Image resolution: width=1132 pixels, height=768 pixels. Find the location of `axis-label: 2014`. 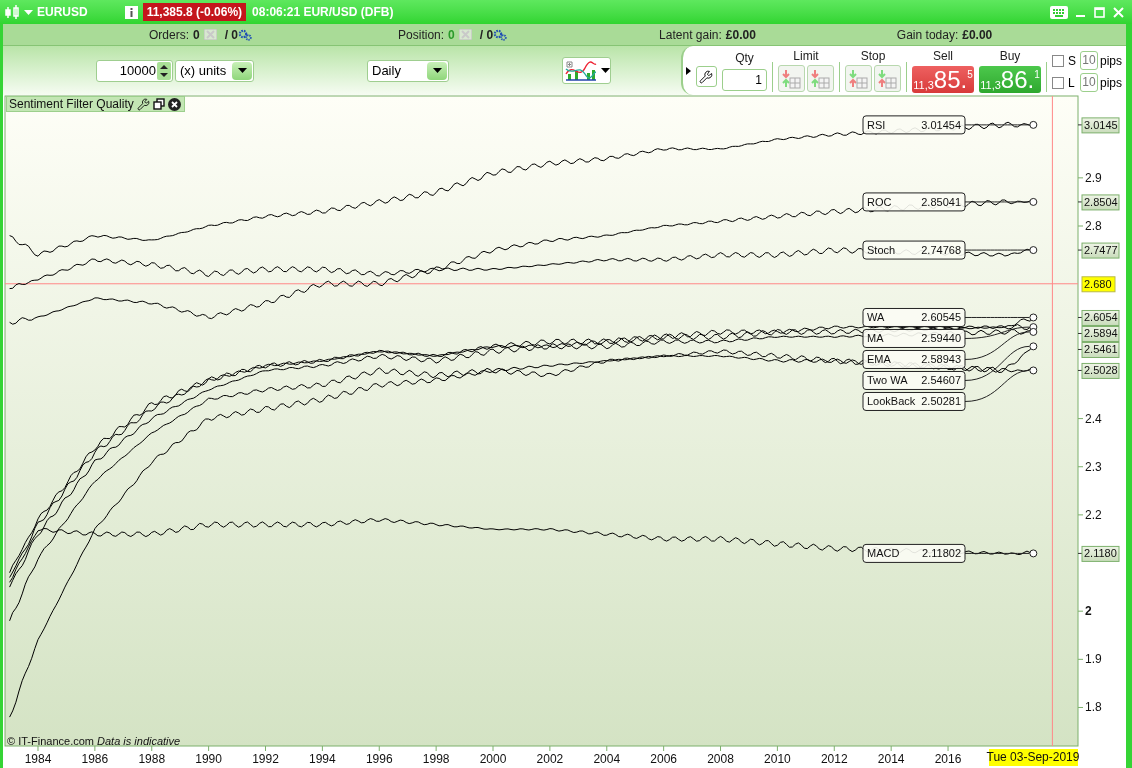

axis-label: 2014 is located at coordinates (891, 759).